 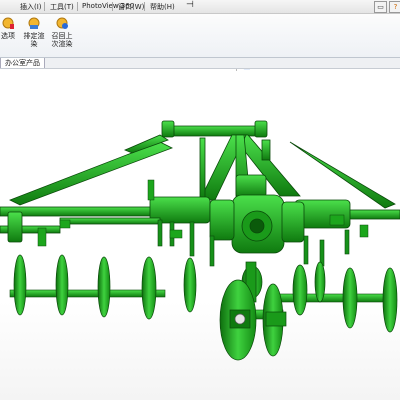 What do you see at coordinates (257, 224) in the screenshot?
I see `gearbox` at bounding box center [257, 224].